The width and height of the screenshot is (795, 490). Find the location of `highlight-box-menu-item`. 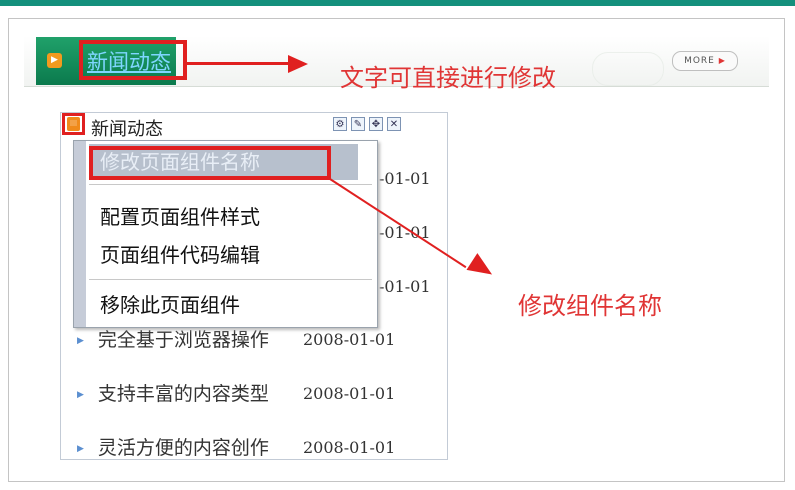

highlight-box-menu-item is located at coordinates (210, 163).